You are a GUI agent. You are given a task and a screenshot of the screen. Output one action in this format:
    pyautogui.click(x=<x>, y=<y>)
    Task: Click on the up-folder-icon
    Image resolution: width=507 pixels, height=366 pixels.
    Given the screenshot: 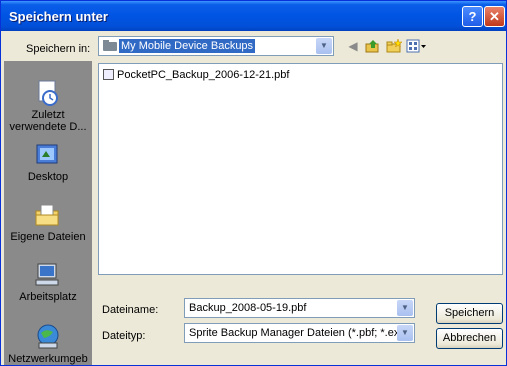 What is the action you would take?
    pyautogui.click(x=373, y=46)
    